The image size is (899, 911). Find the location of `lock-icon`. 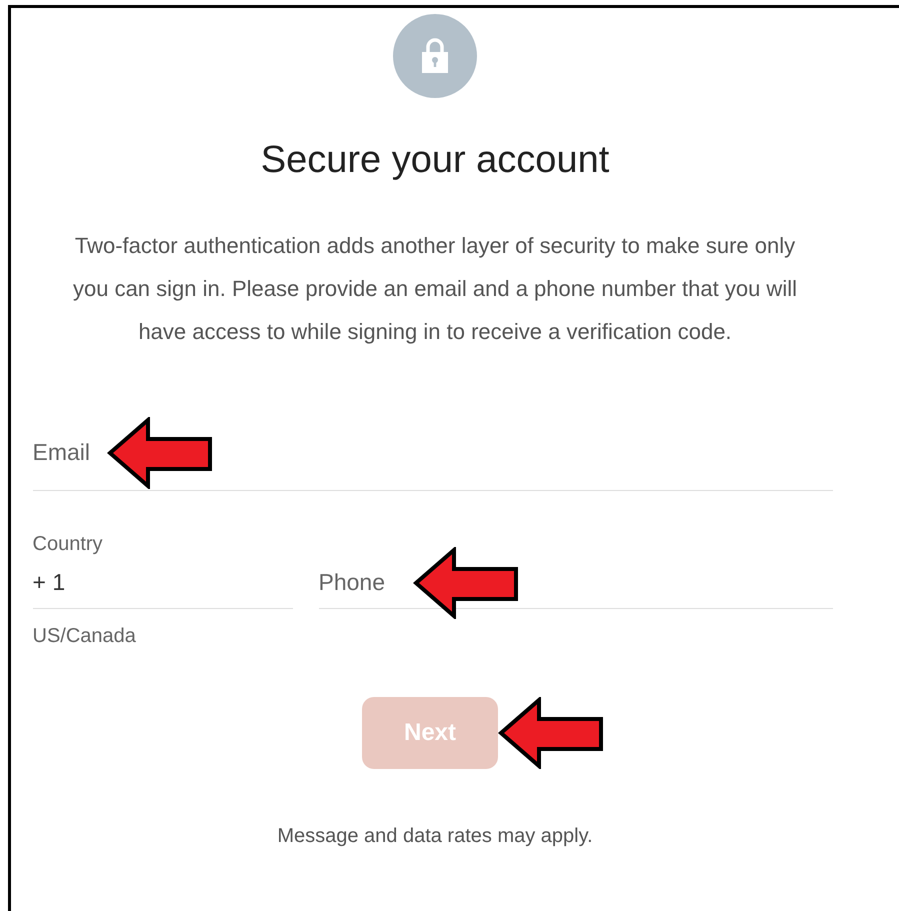

lock-icon is located at coordinates (435, 56).